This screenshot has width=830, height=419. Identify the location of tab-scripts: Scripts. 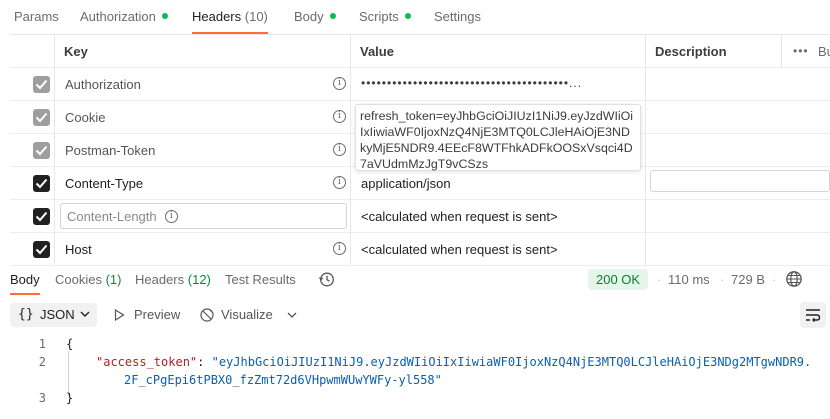
(385, 21).